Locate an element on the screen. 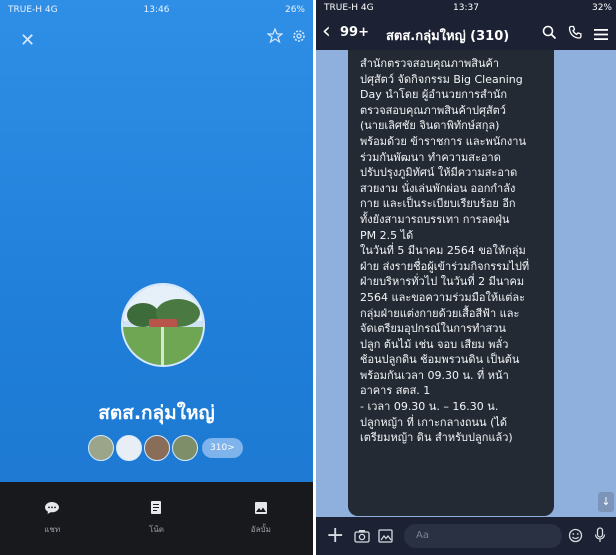 The height and width of the screenshot is (555, 616). member-list: 310> is located at coordinates (165, 448).